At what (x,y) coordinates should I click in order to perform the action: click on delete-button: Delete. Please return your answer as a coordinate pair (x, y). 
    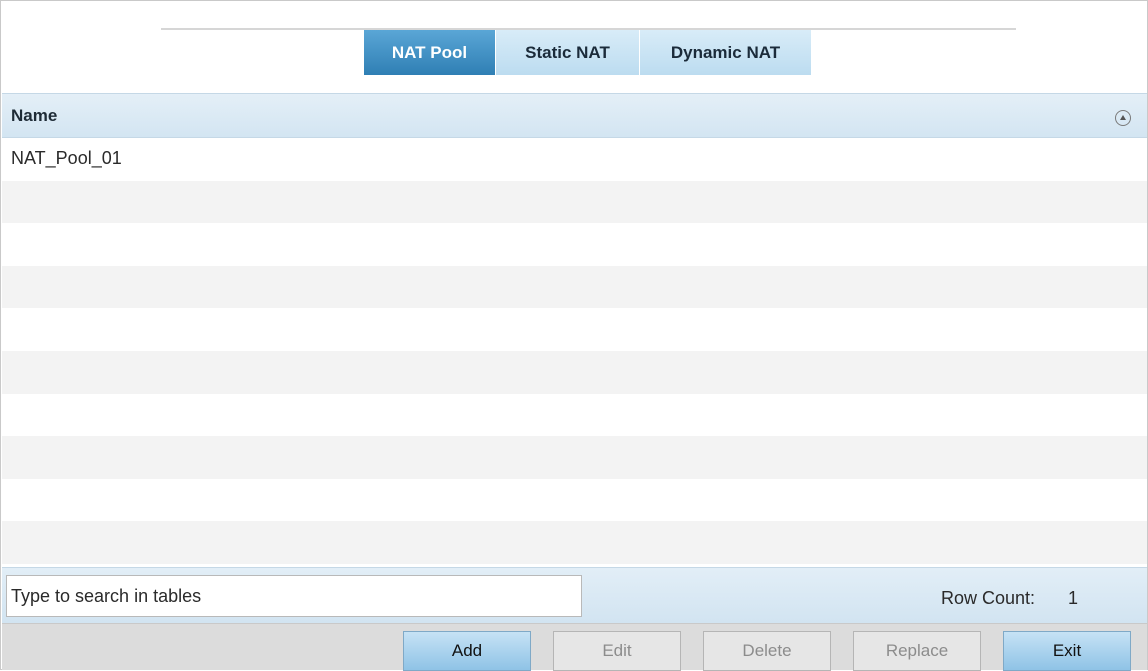
    Looking at the image, I should click on (767, 651).